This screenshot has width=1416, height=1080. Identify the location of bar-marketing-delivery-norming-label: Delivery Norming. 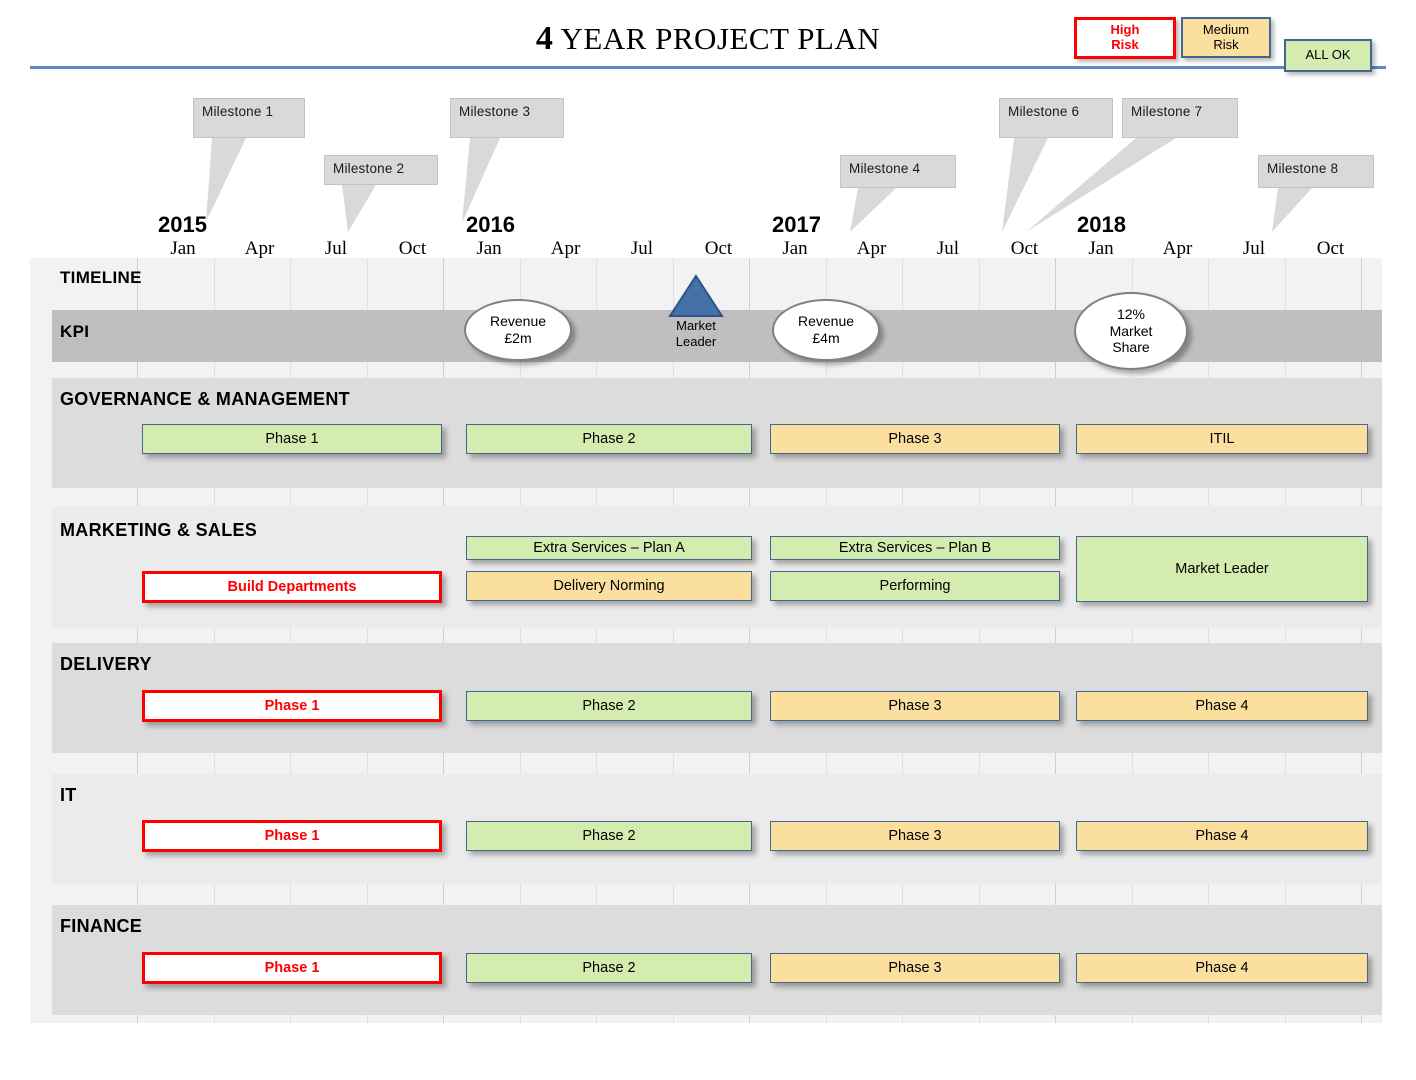
(609, 586).